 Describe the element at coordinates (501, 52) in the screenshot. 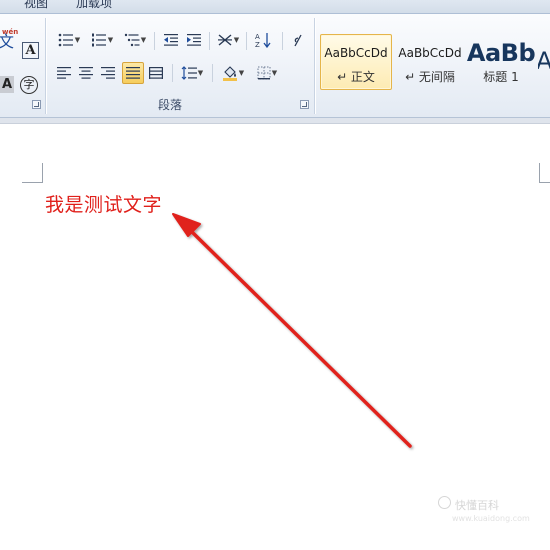

I see `style-sample: AaBb` at that location.